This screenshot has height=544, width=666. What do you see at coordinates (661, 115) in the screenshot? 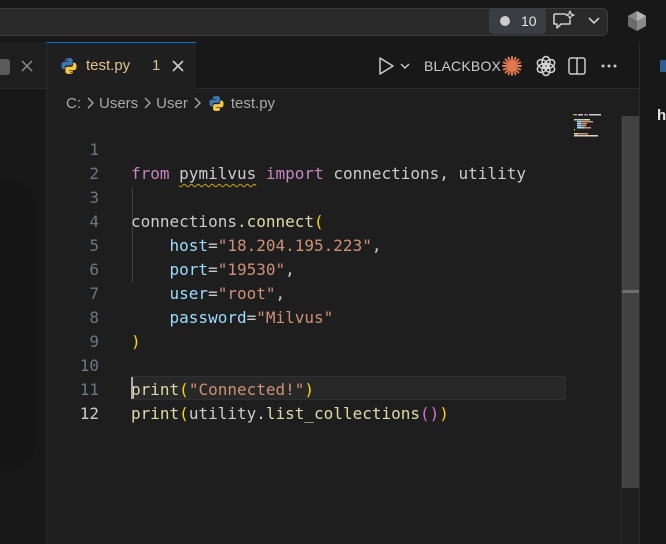
I see `panel-heading: h` at bounding box center [661, 115].